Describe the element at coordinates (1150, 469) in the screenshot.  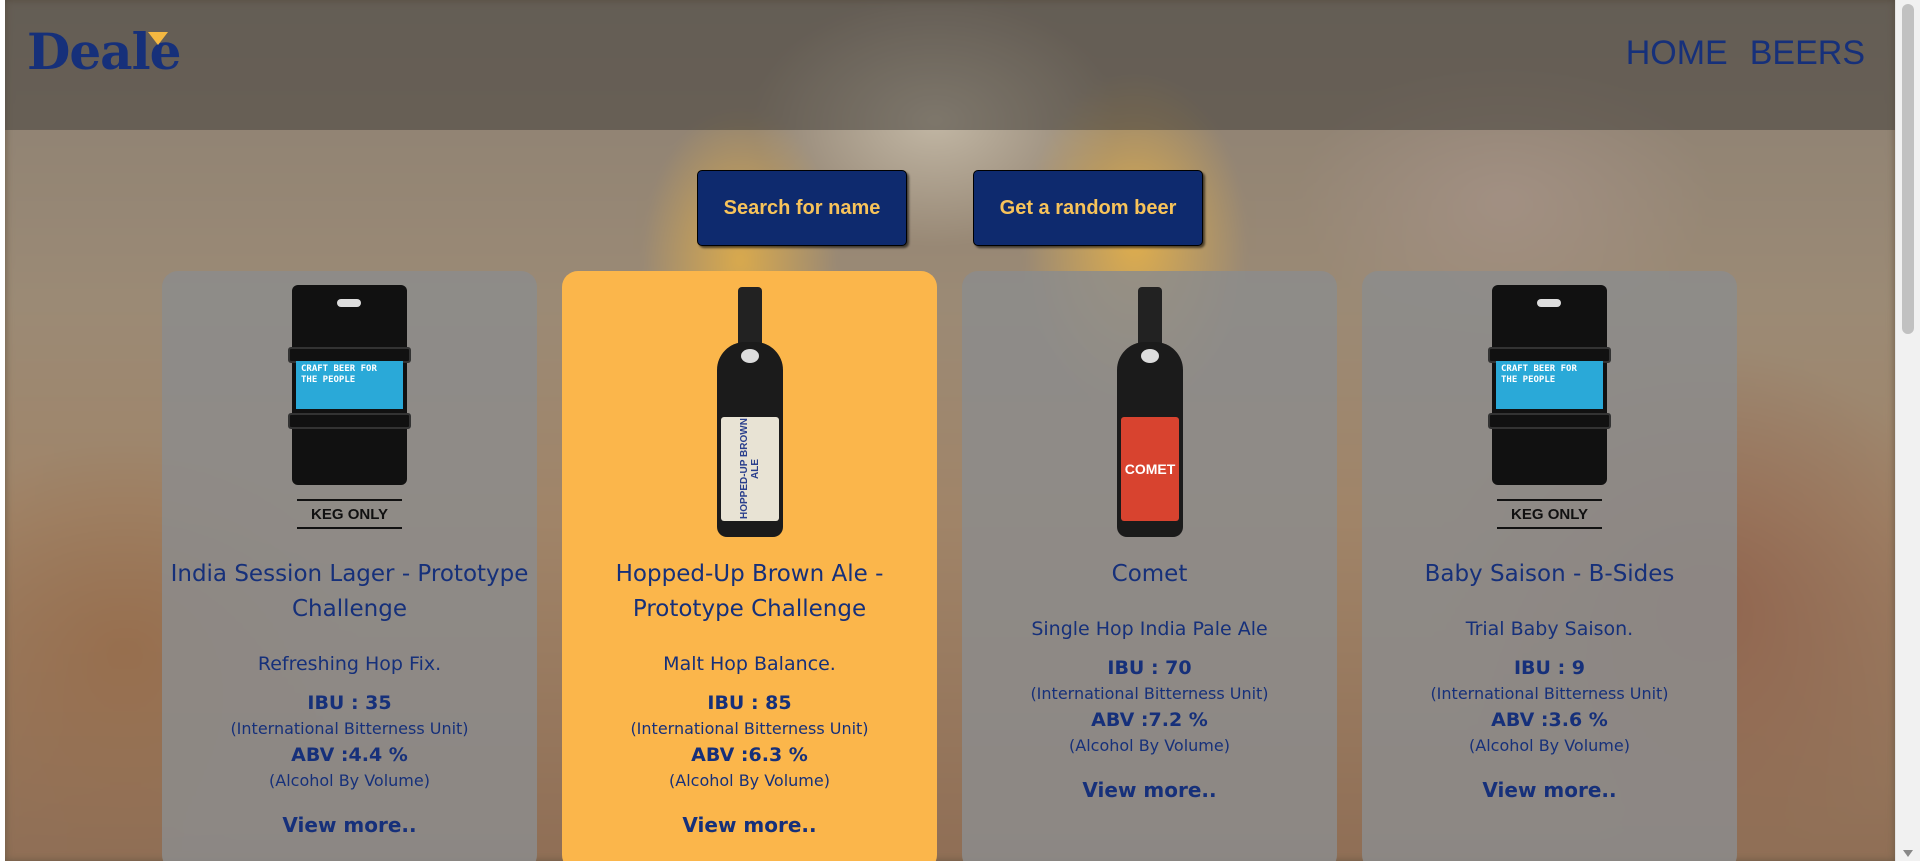
I see `bottle-label-text: COMET` at that location.